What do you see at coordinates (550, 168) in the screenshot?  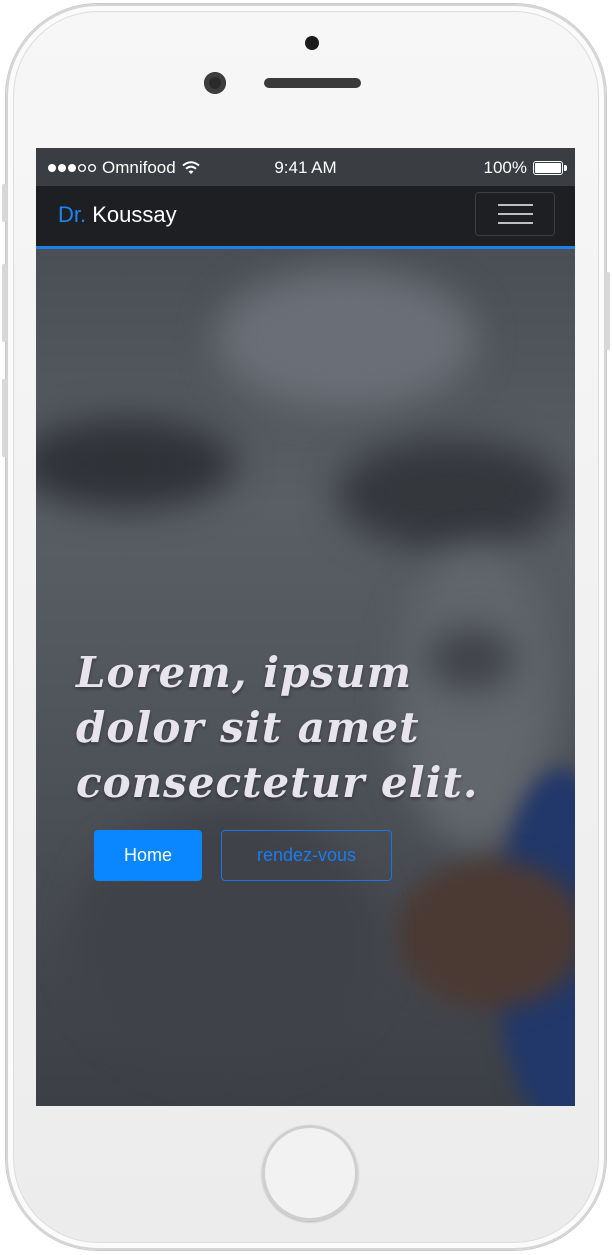 I see `battery-icon` at bounding box center [550, 168].